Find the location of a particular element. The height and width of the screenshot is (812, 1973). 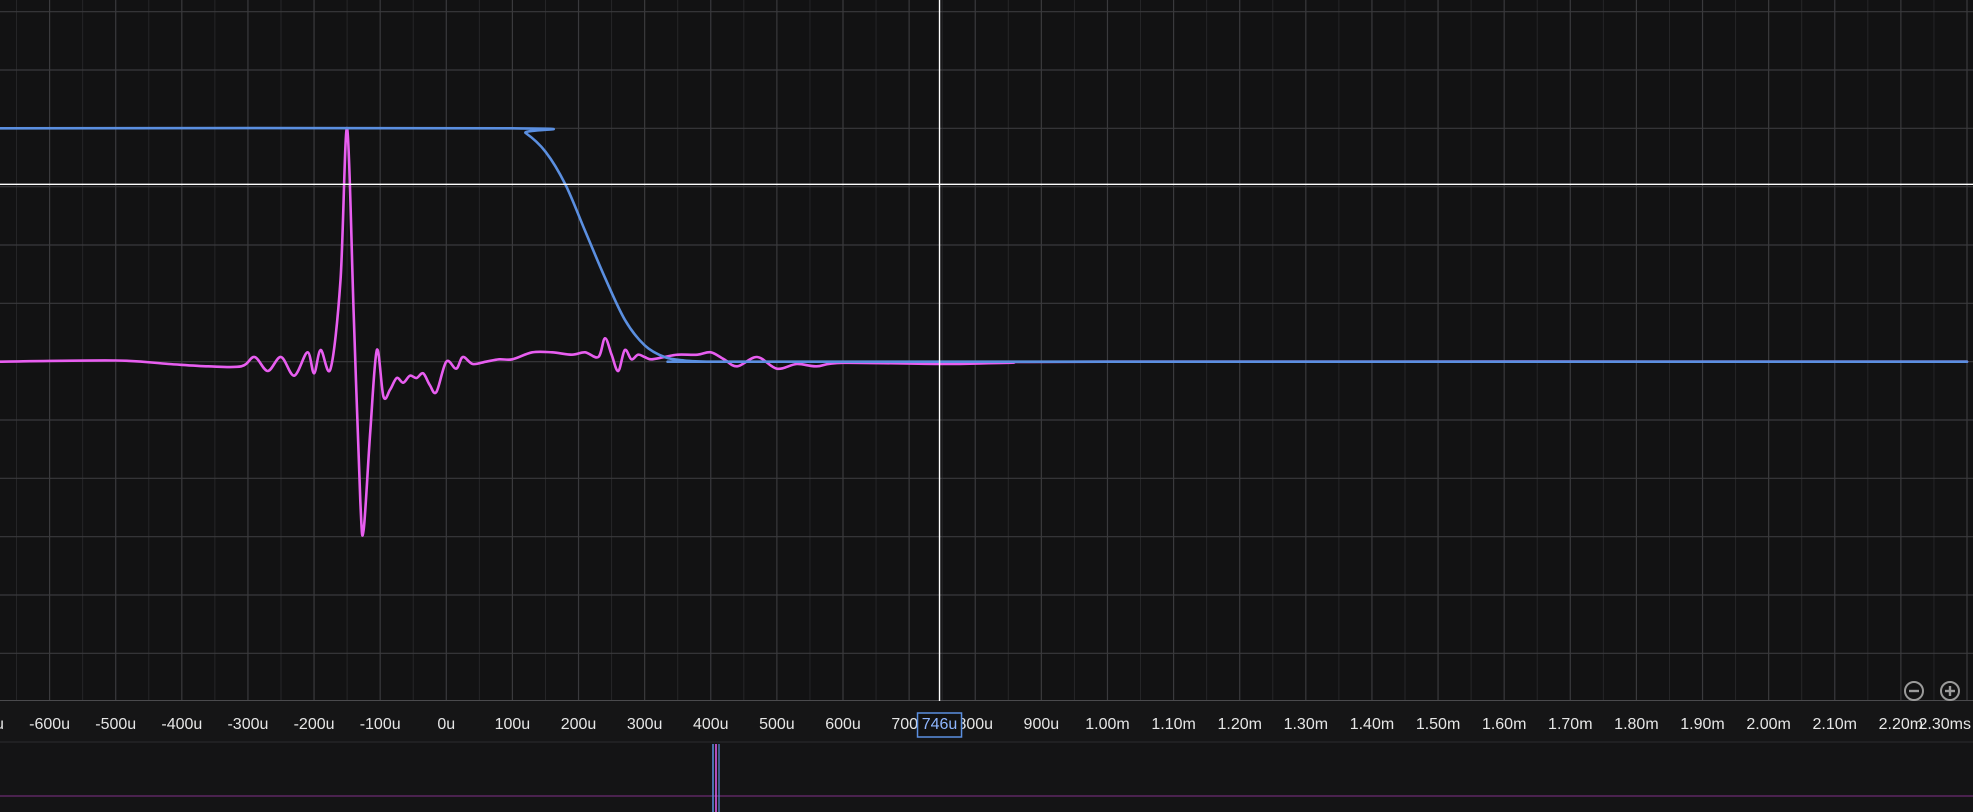

x-tick-label: -200u is located at coordinates (314, 724).